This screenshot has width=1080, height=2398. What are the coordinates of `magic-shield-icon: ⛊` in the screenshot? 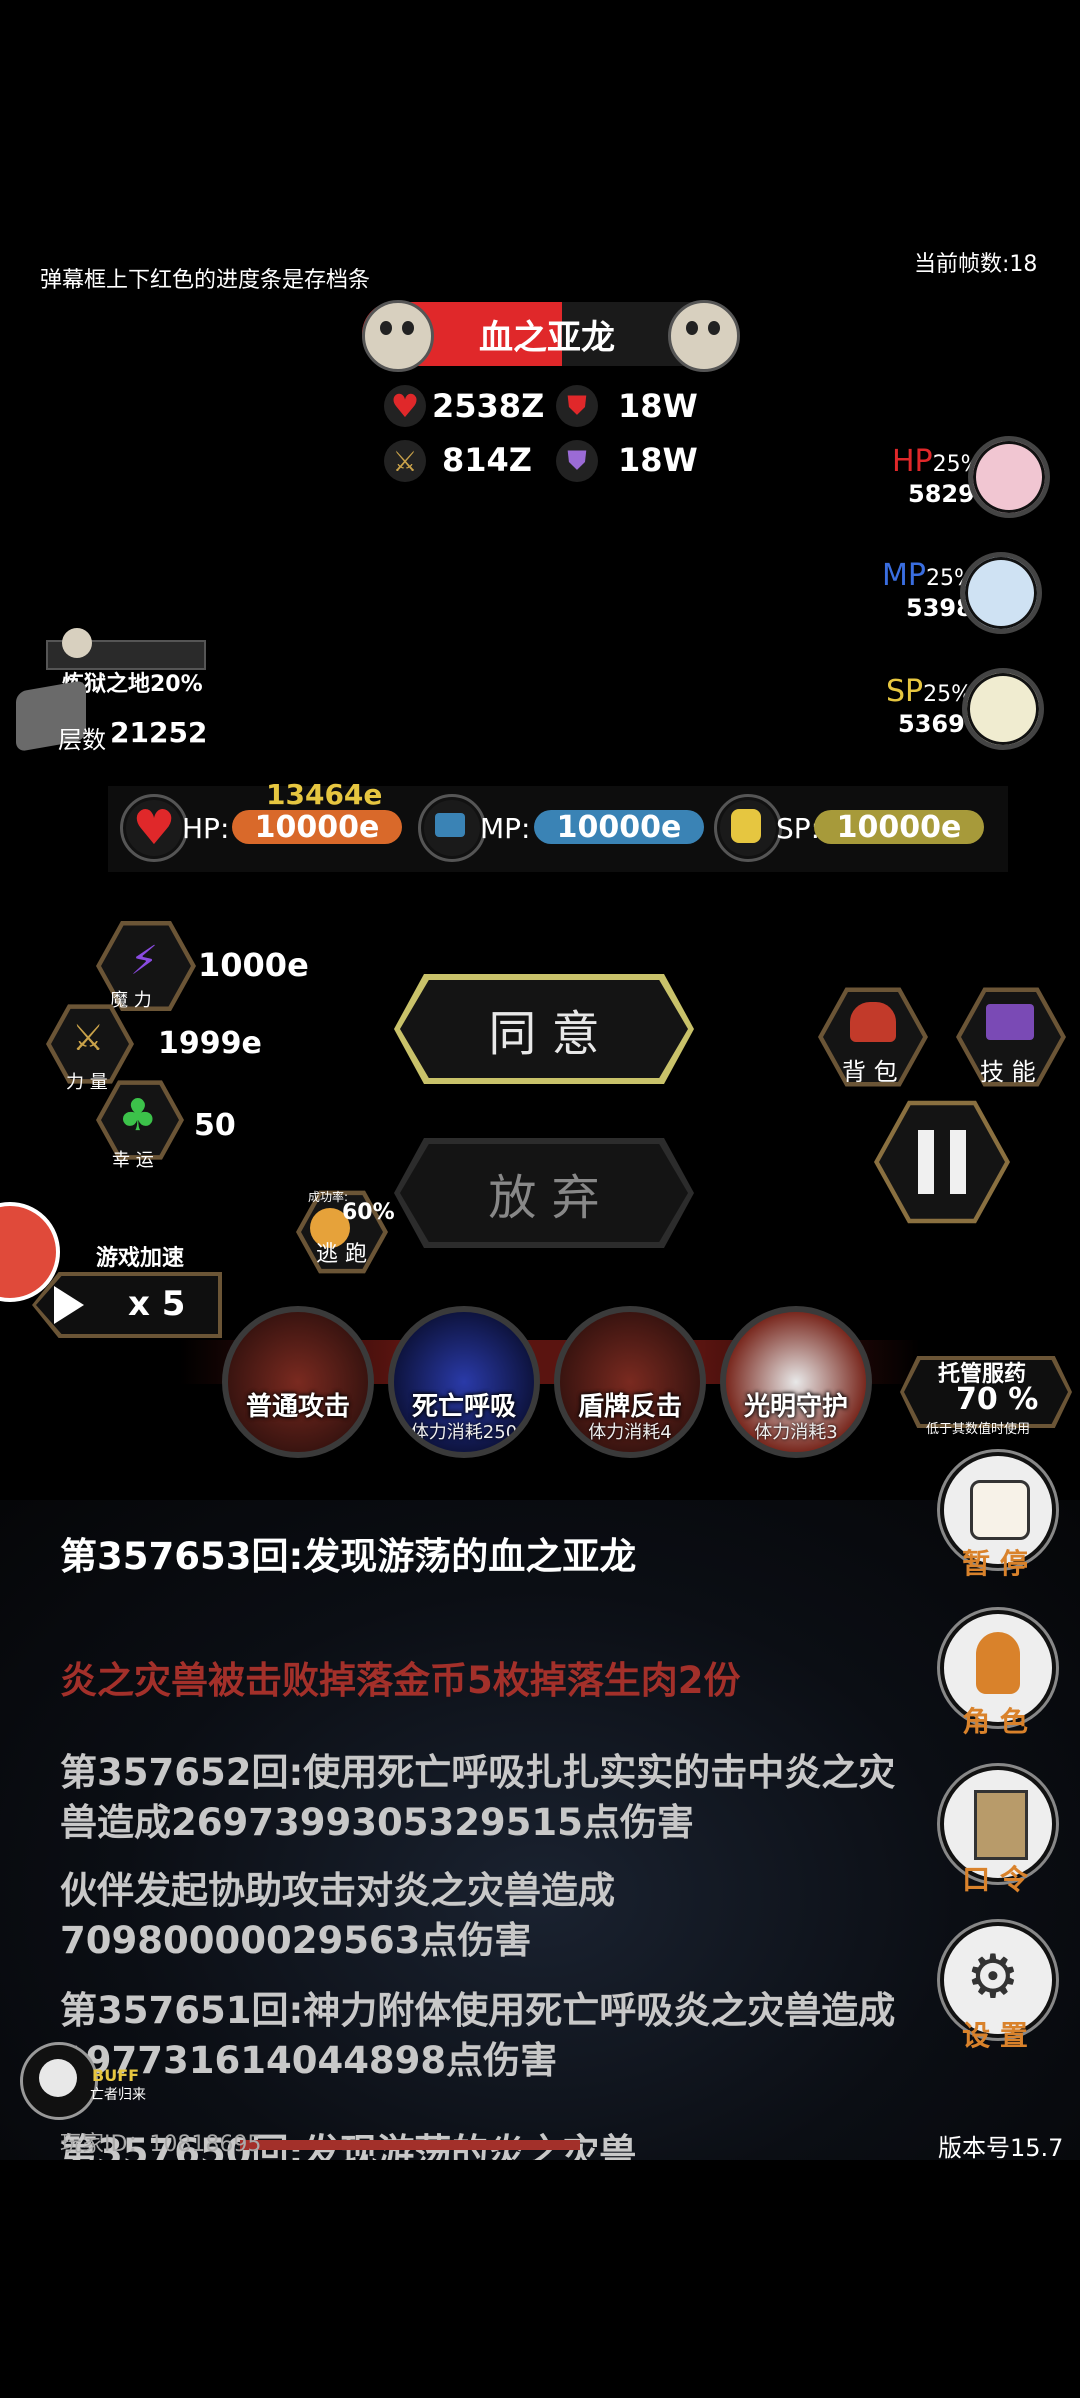 It's located at (577, 461).